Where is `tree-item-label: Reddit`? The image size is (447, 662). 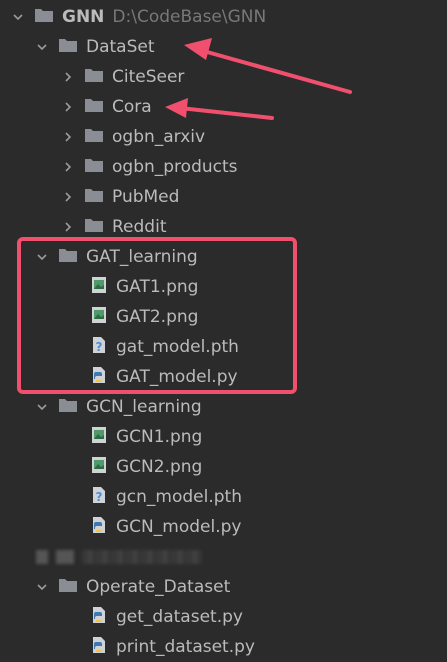 tree-item-label: Reddit is located at coordinates (139, 227).